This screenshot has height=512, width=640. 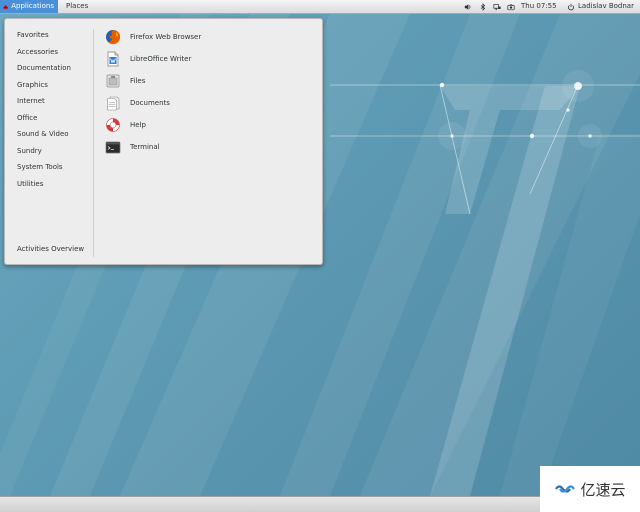 What do you see at coordinates (565, 489) in the screenshot?
I see `watermark-logo-icon` at bounding box center [565, 489].